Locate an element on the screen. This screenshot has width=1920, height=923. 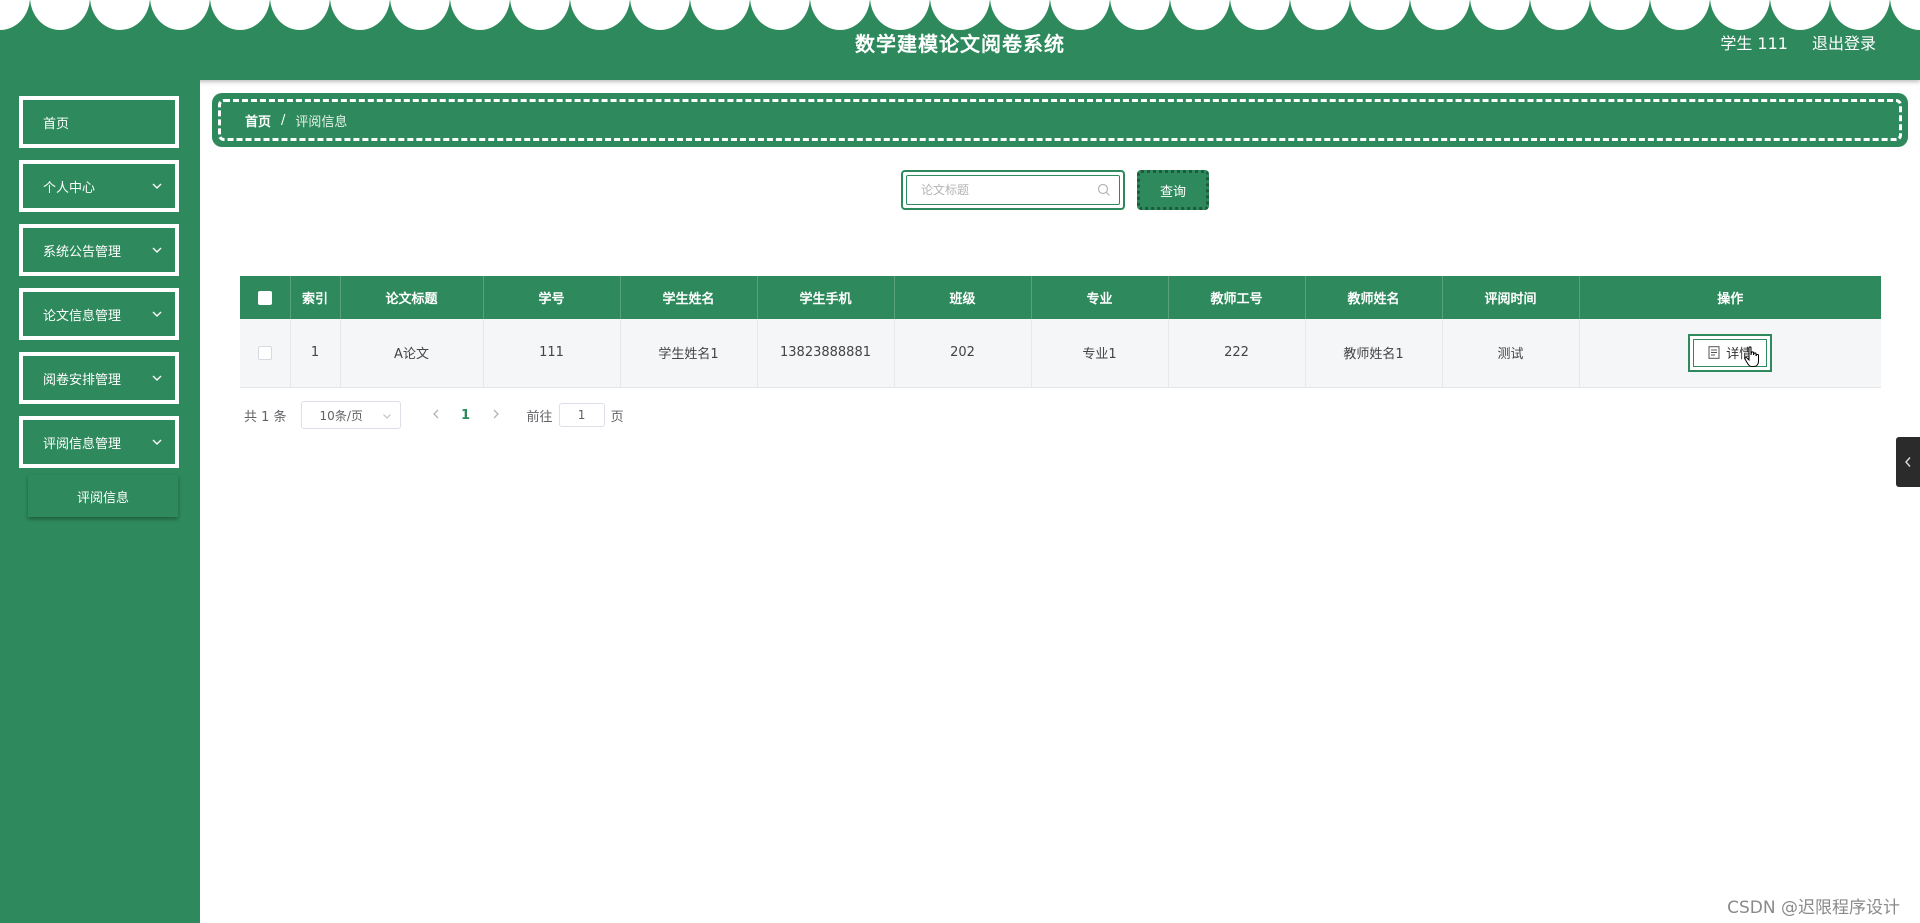
sidebar: 首页 个人中心 系统公告管理 论文信息管理 阅卷安排管理 评阅信息管理 评阅信息 is located at coordinates (100, 501).